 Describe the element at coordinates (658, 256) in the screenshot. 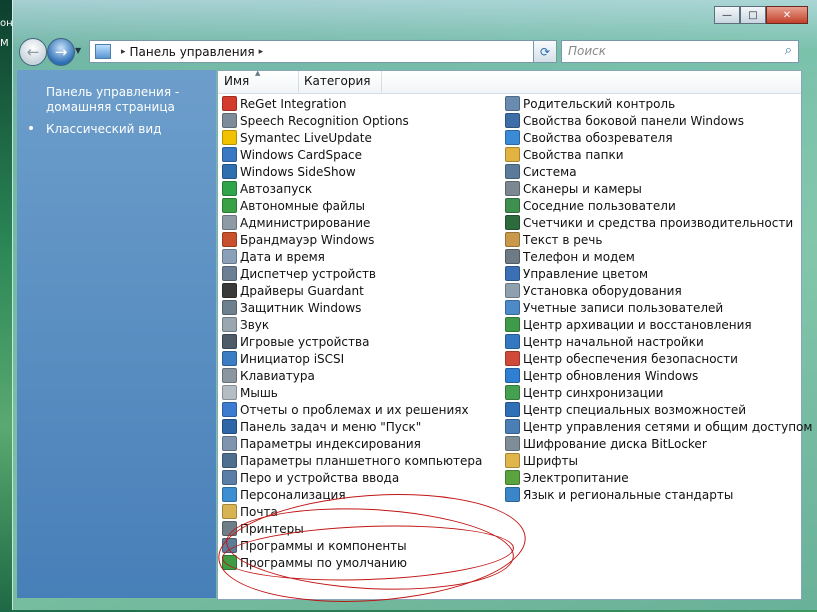

I see `control-panel-item: Телефон и модем` at that location.